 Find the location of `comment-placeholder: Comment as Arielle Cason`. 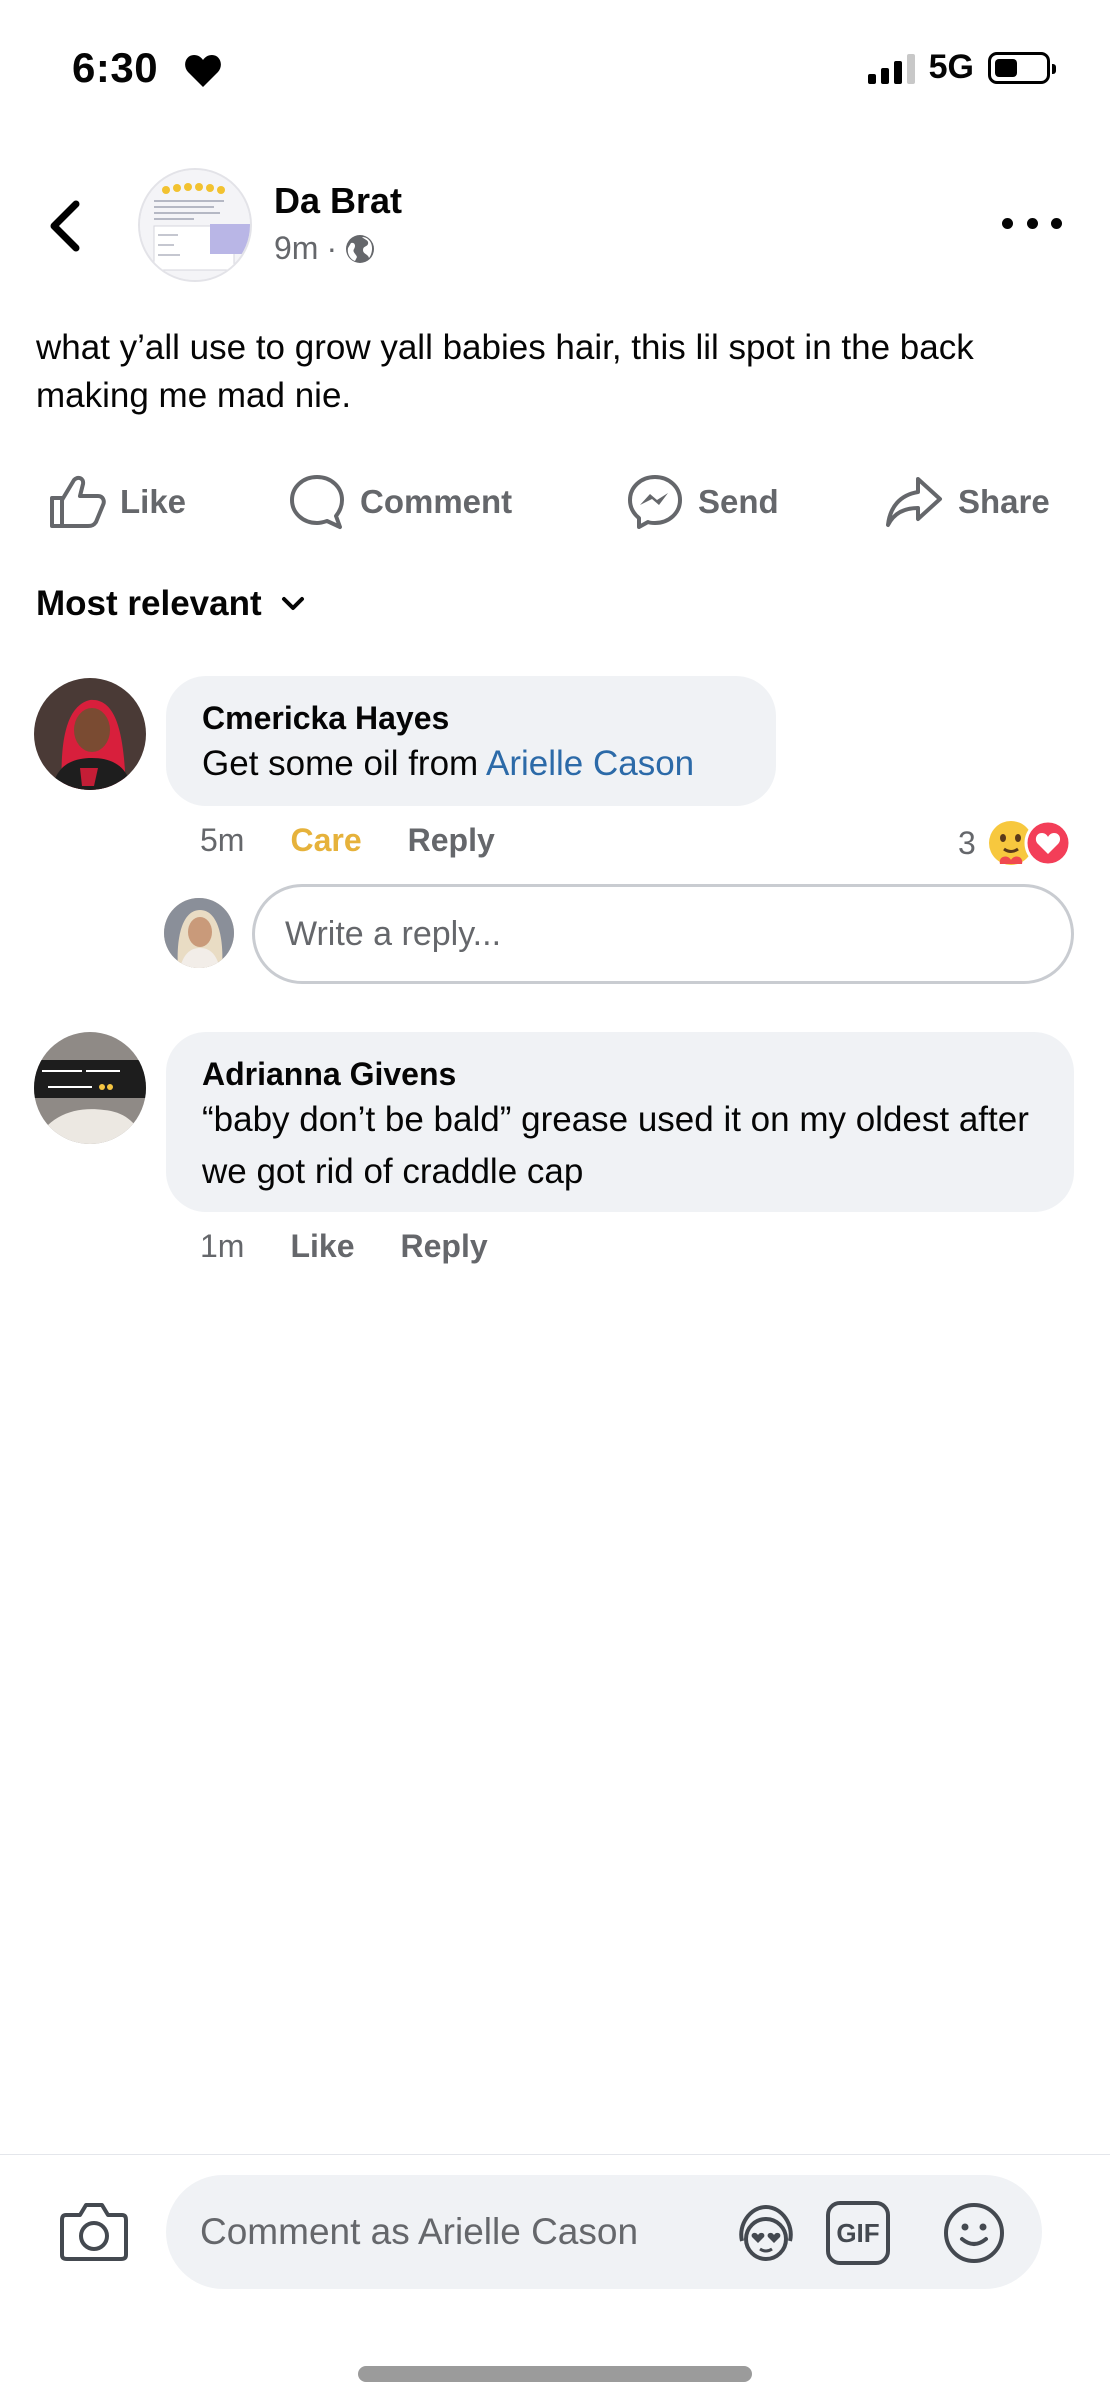

comment-placeholder: Comment as Arielle Cason is located at coordinates (419, 2231).